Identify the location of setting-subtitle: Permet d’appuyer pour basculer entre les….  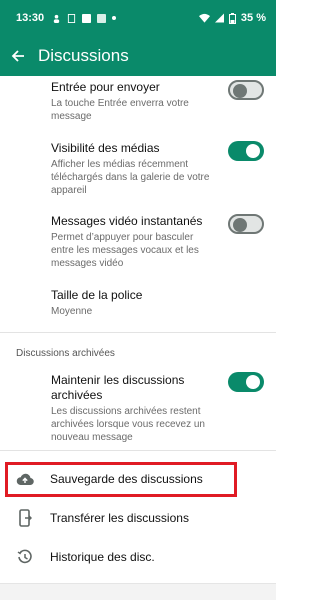
(125, 250).